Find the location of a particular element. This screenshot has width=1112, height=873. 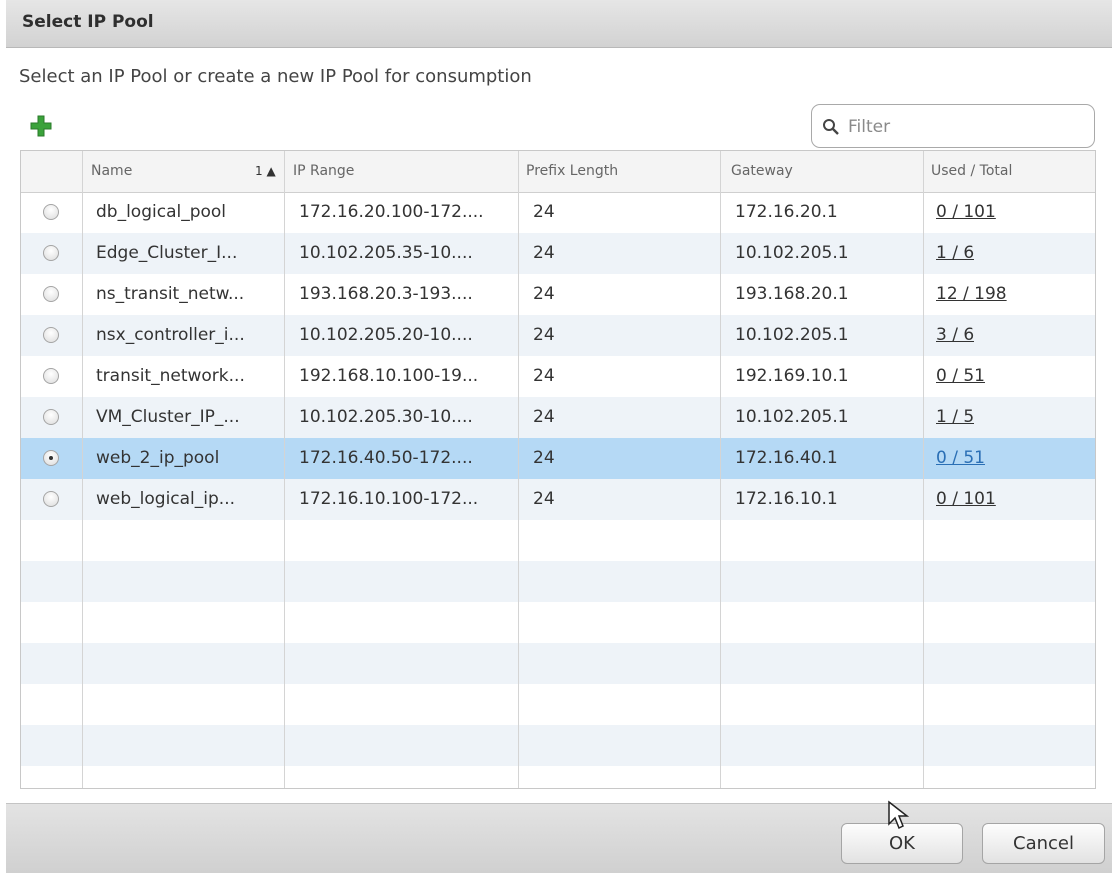

column-header-used-total: Used / Total is located at coordinates (971, 171).